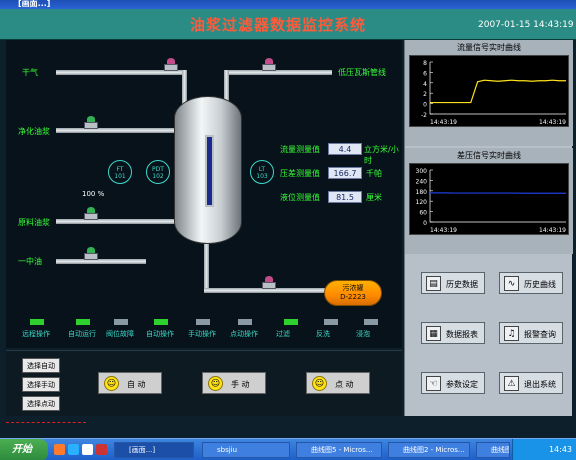 Image resolution: width=576 pixels, height=460 pixels. Describe the element at coordinates (424, 115) in the screenshot. I see `y-tick-label: -2` at that location.